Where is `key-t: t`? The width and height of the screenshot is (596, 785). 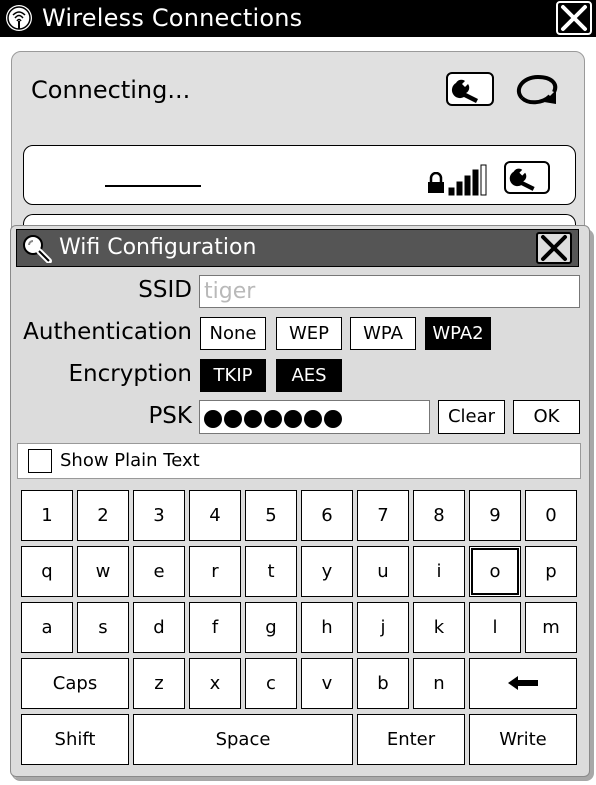
key-t: t is located at coordinates (271, 571).